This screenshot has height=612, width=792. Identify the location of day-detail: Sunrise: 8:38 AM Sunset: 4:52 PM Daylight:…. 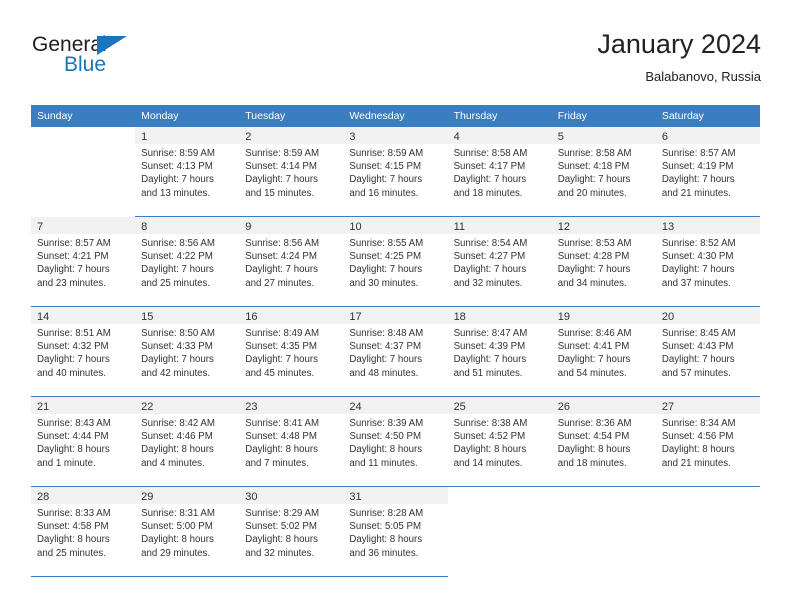
(500, 442).